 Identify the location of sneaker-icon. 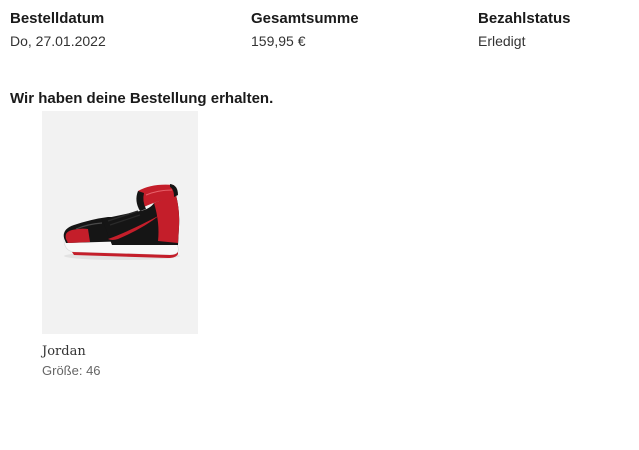
(121, 222).